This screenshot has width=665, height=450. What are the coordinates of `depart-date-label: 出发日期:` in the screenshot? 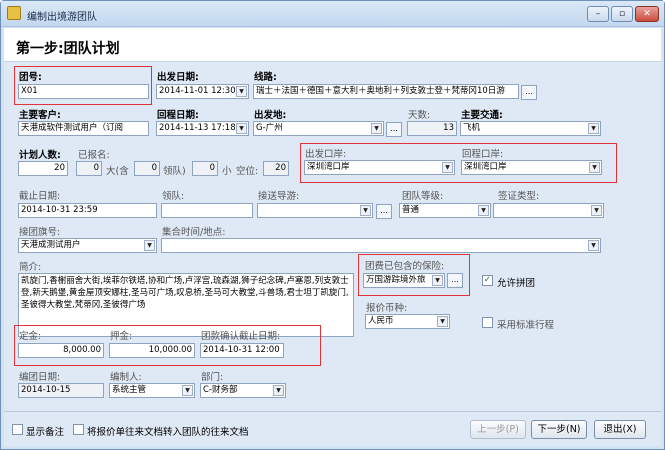 It's located at (178, 77).